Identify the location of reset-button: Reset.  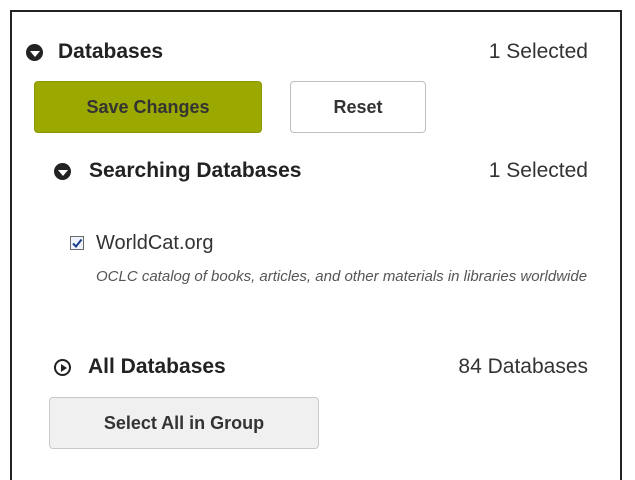
(358, 107).